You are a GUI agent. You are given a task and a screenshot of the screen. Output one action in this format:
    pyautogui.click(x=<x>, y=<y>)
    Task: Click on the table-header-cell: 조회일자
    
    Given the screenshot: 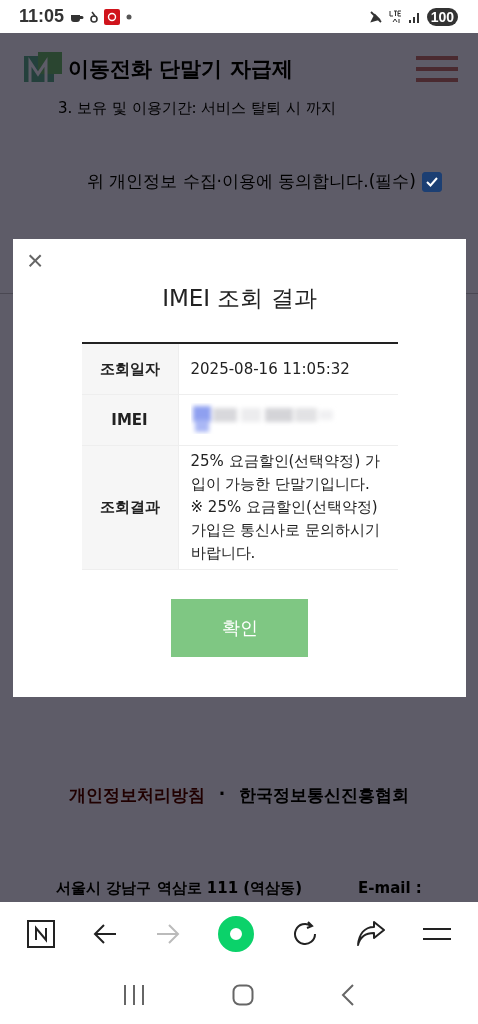 What is the action you would take?
    pyautogui.click(x=129, y=369)
    